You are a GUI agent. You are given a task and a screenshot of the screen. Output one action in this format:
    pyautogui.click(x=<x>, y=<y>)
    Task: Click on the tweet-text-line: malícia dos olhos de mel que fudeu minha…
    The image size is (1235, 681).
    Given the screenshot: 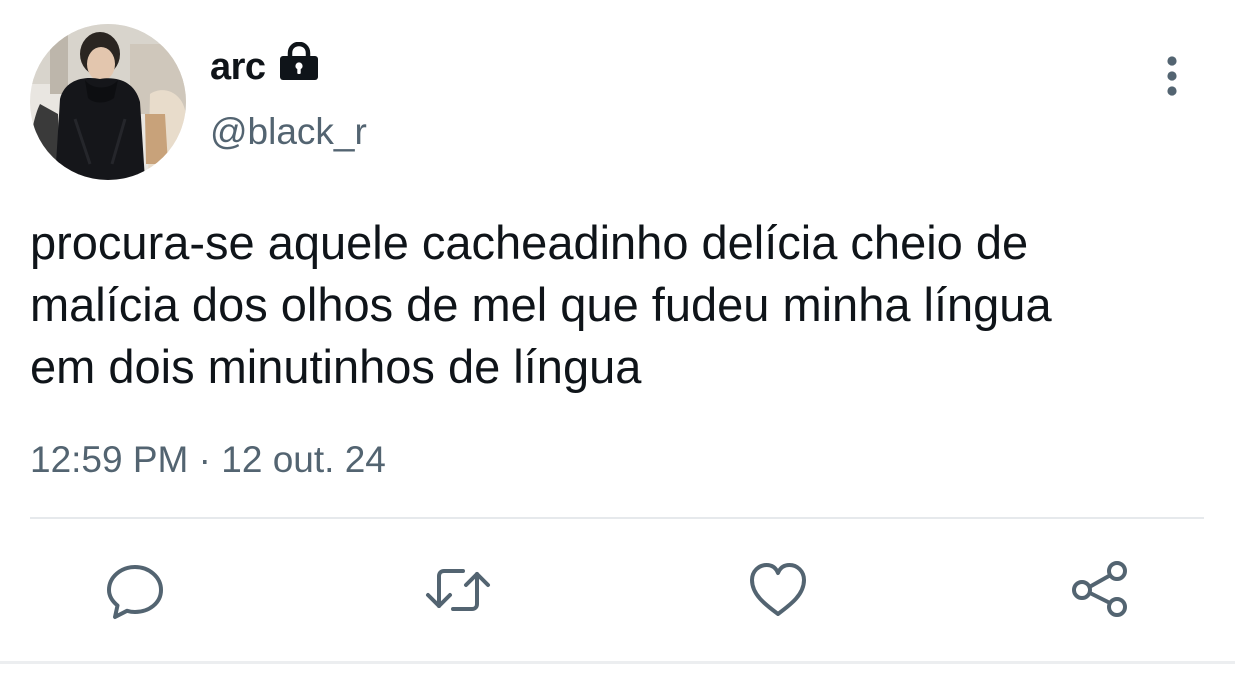 What is the action you would take?
    pyautogui.click(x=541, y=304)
    